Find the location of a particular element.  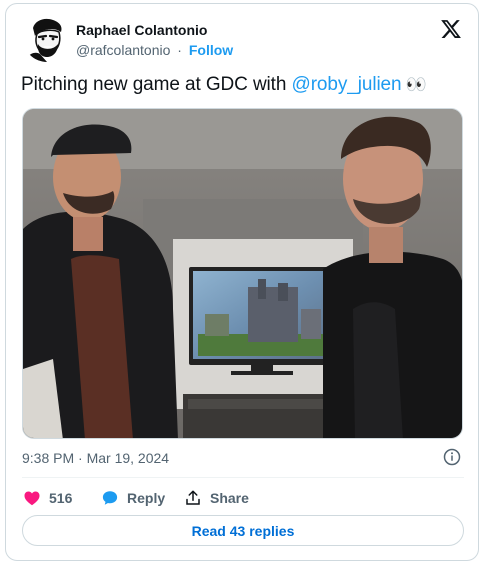

info-icon is located at coordinates (452, 457).